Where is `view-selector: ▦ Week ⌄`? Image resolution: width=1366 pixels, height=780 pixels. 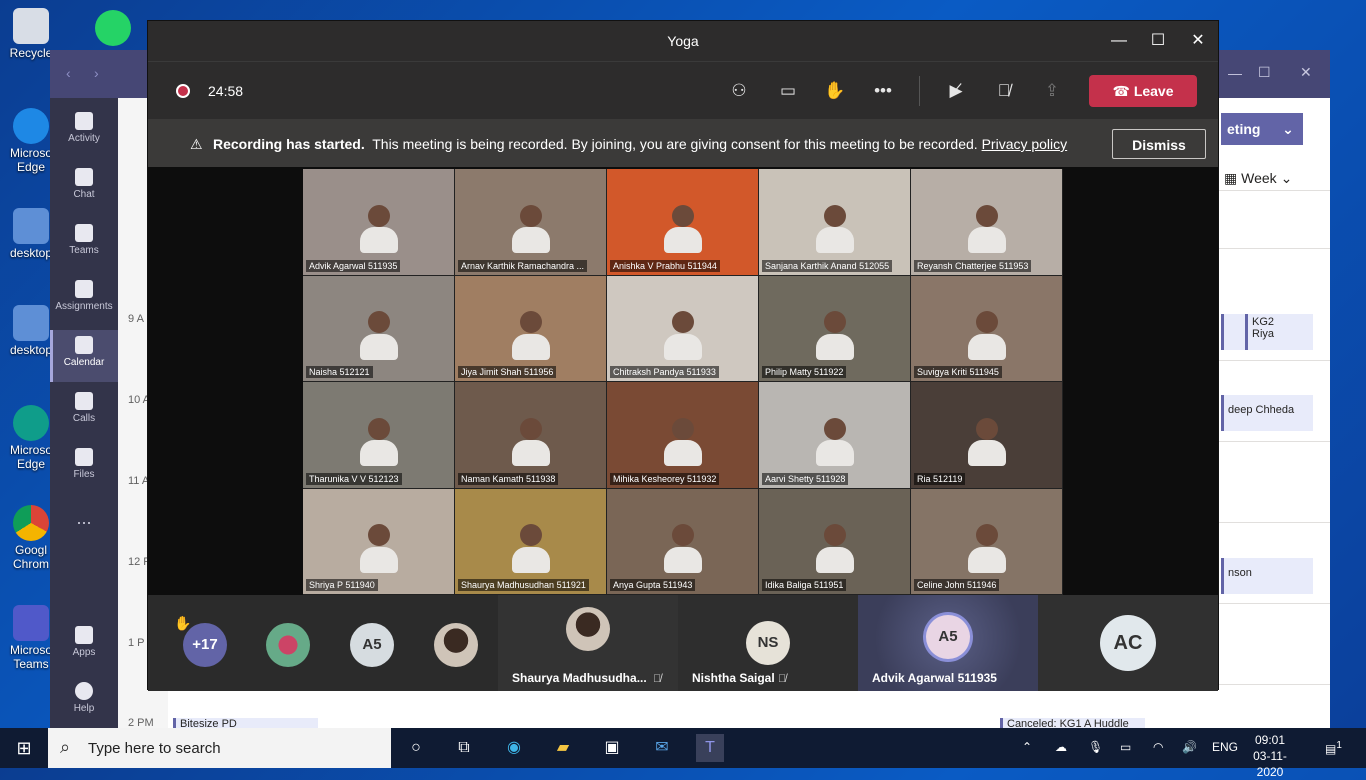
view-selector: ▦ Week ⌄ is located at coordinates (1258, 178).